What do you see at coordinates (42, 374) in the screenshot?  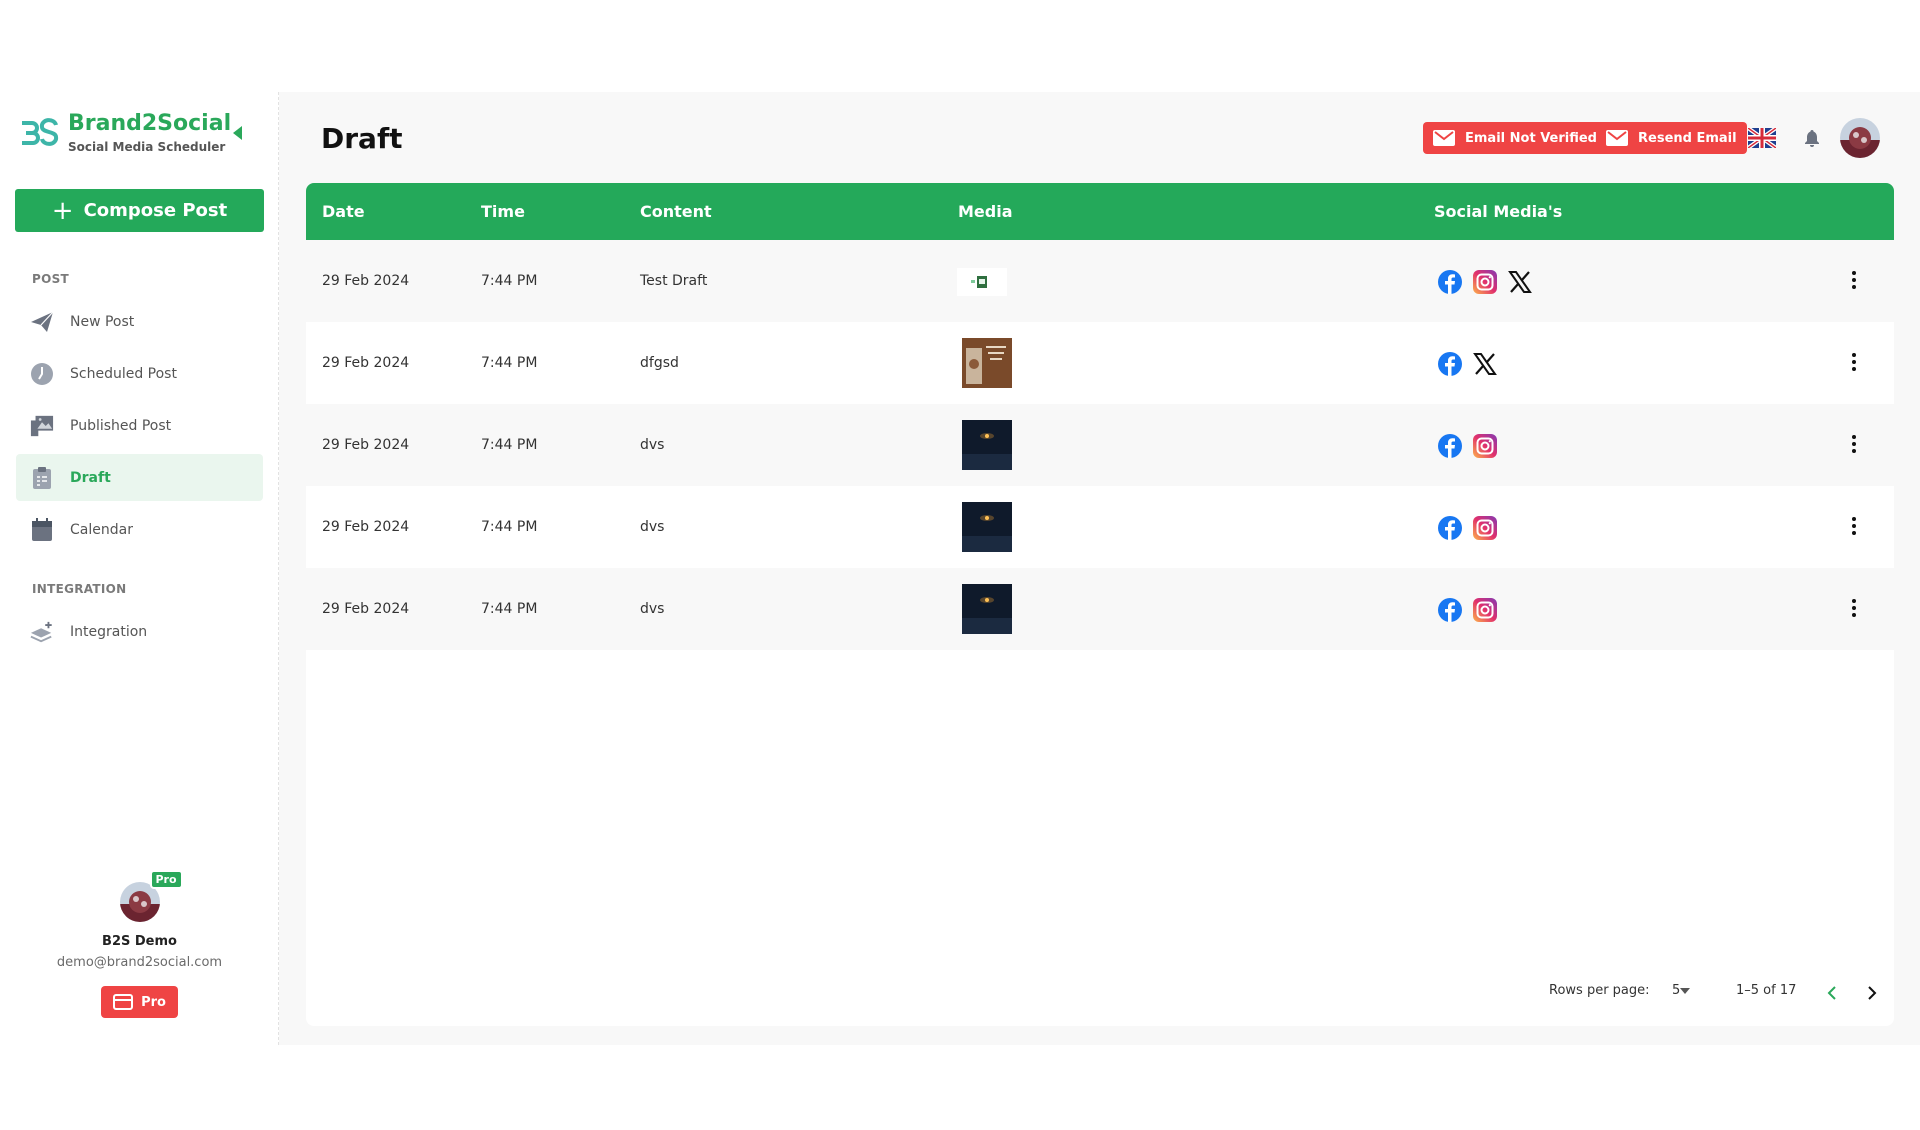 I see `clock-icon` at bounding box center [42, 374].